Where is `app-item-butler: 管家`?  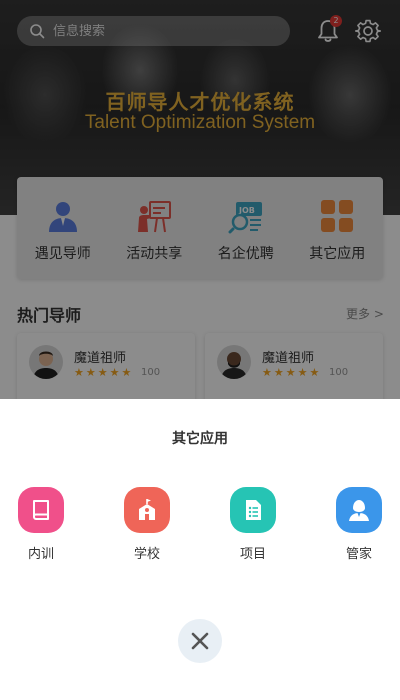
app-item-butler: 管家 is located at coordinates (359, 524).